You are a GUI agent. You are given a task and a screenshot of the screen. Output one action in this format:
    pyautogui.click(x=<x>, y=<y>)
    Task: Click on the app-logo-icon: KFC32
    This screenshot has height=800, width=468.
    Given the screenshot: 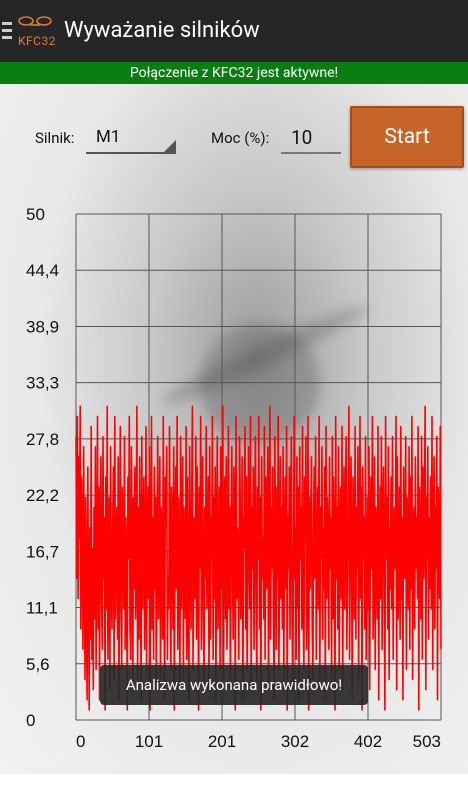 What is the action you would take?
    pyautogui.click(x=36, y=31)
    